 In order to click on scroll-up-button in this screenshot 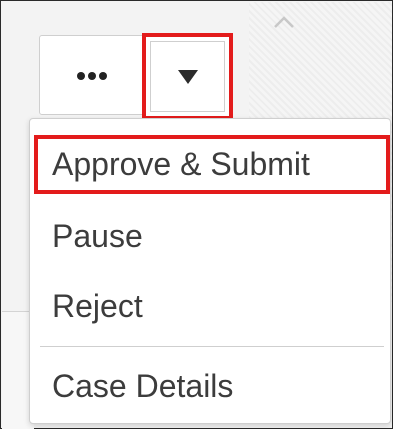, I will do `click(284, 22)`.